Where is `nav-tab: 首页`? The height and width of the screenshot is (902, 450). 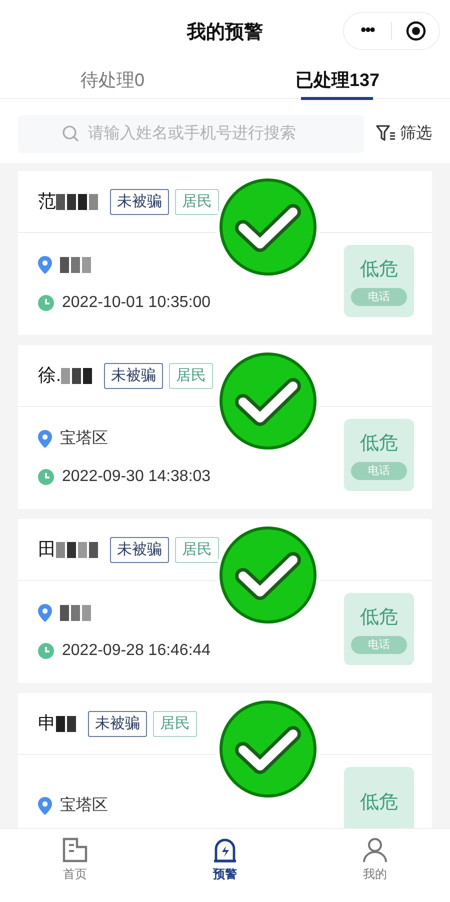 nav-tab: 首页 is located at coordinates (75, 865).